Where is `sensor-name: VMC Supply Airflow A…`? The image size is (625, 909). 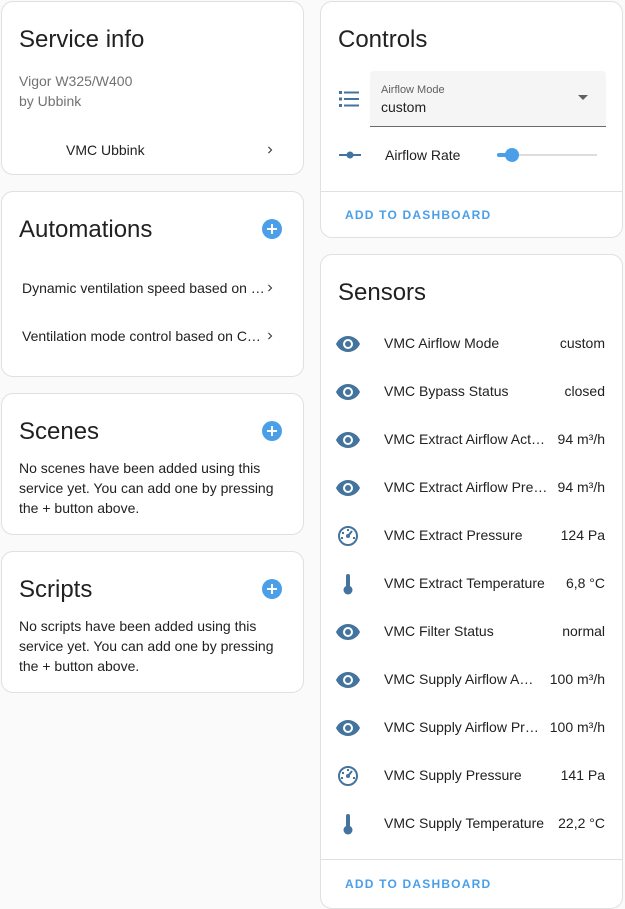 sensor-name: VMC Supply Airflow A… is located at coordinates (459, 679).